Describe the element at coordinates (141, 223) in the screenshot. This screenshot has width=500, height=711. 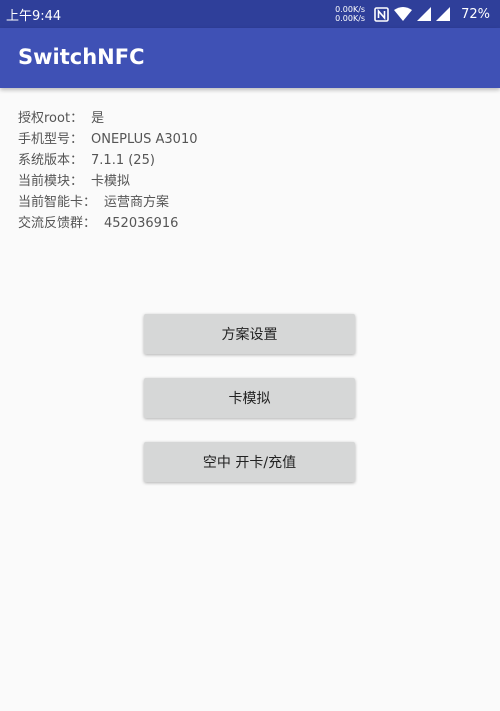
I see `info-value: 452036916` at that location.